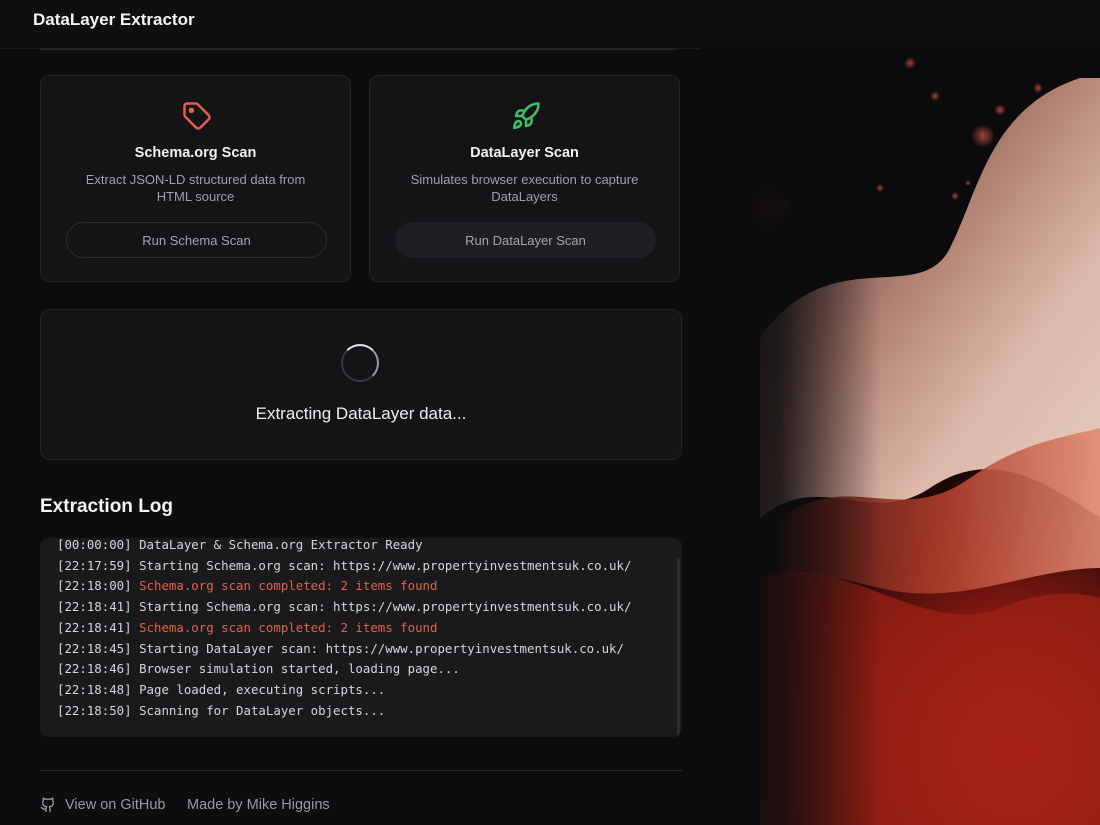 This screenshot has height=825, width=1100. I want to click on rocket-icon, so click(526, 116).